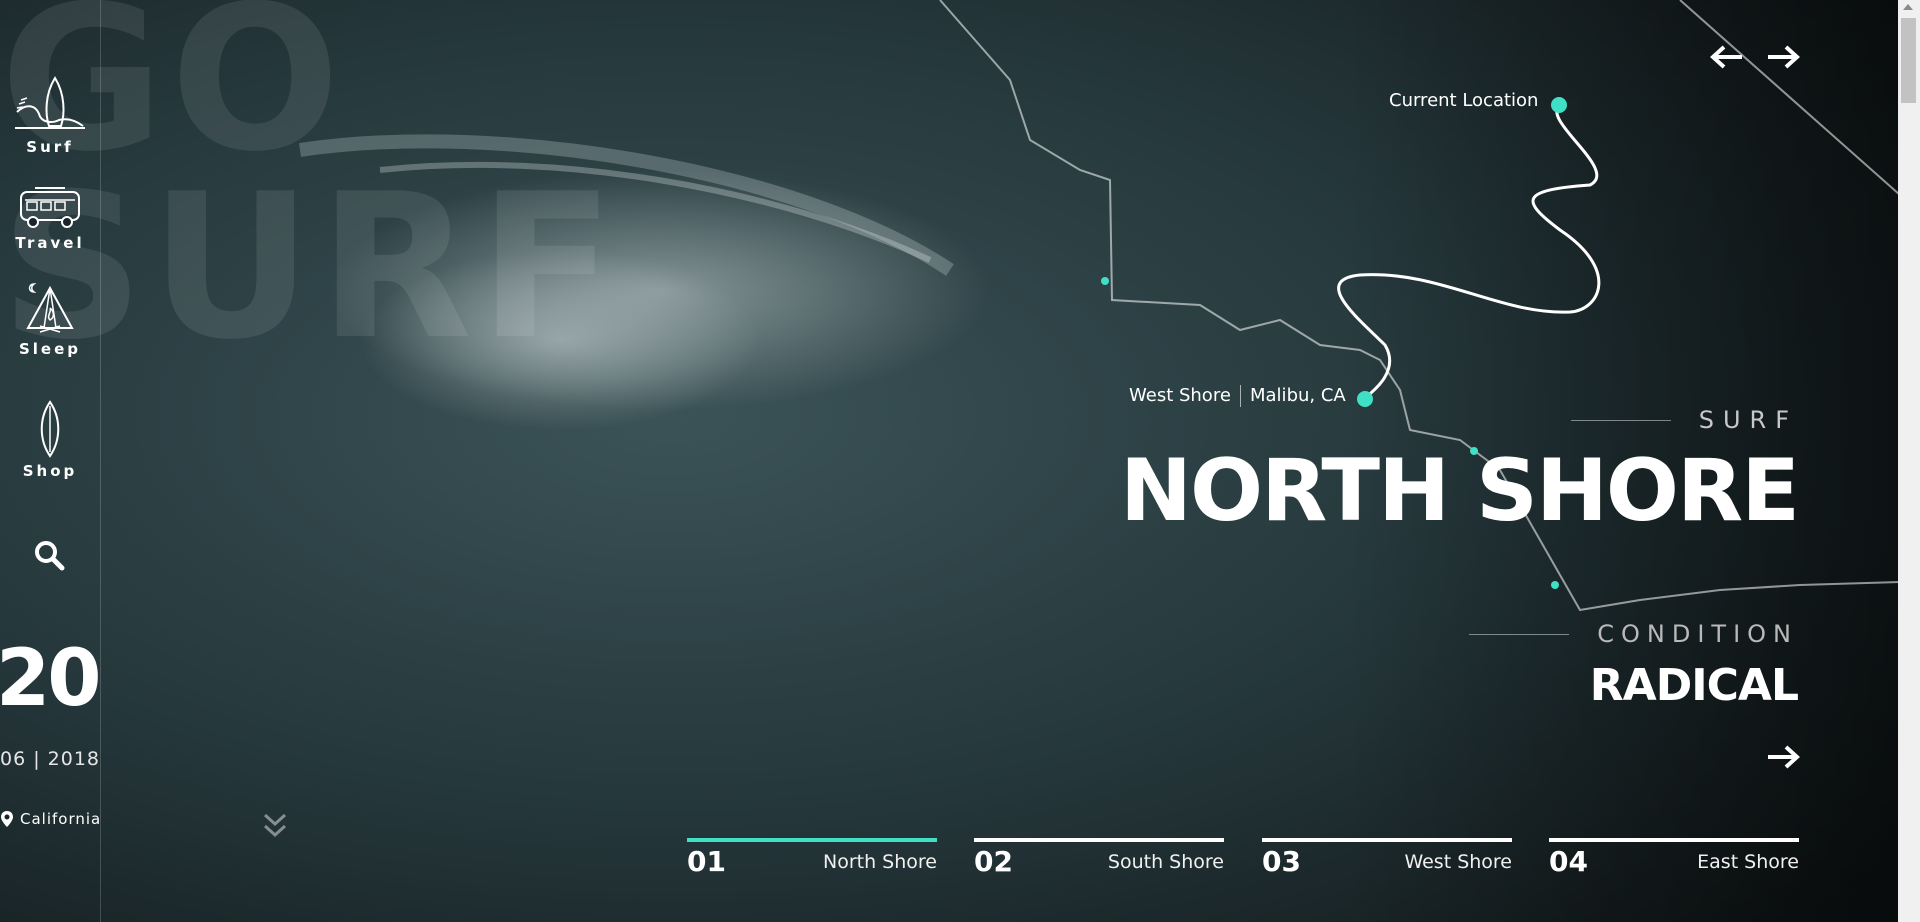 This screenshot has height=922, width=1920. I want to click on van-icon, so click(50, 207).